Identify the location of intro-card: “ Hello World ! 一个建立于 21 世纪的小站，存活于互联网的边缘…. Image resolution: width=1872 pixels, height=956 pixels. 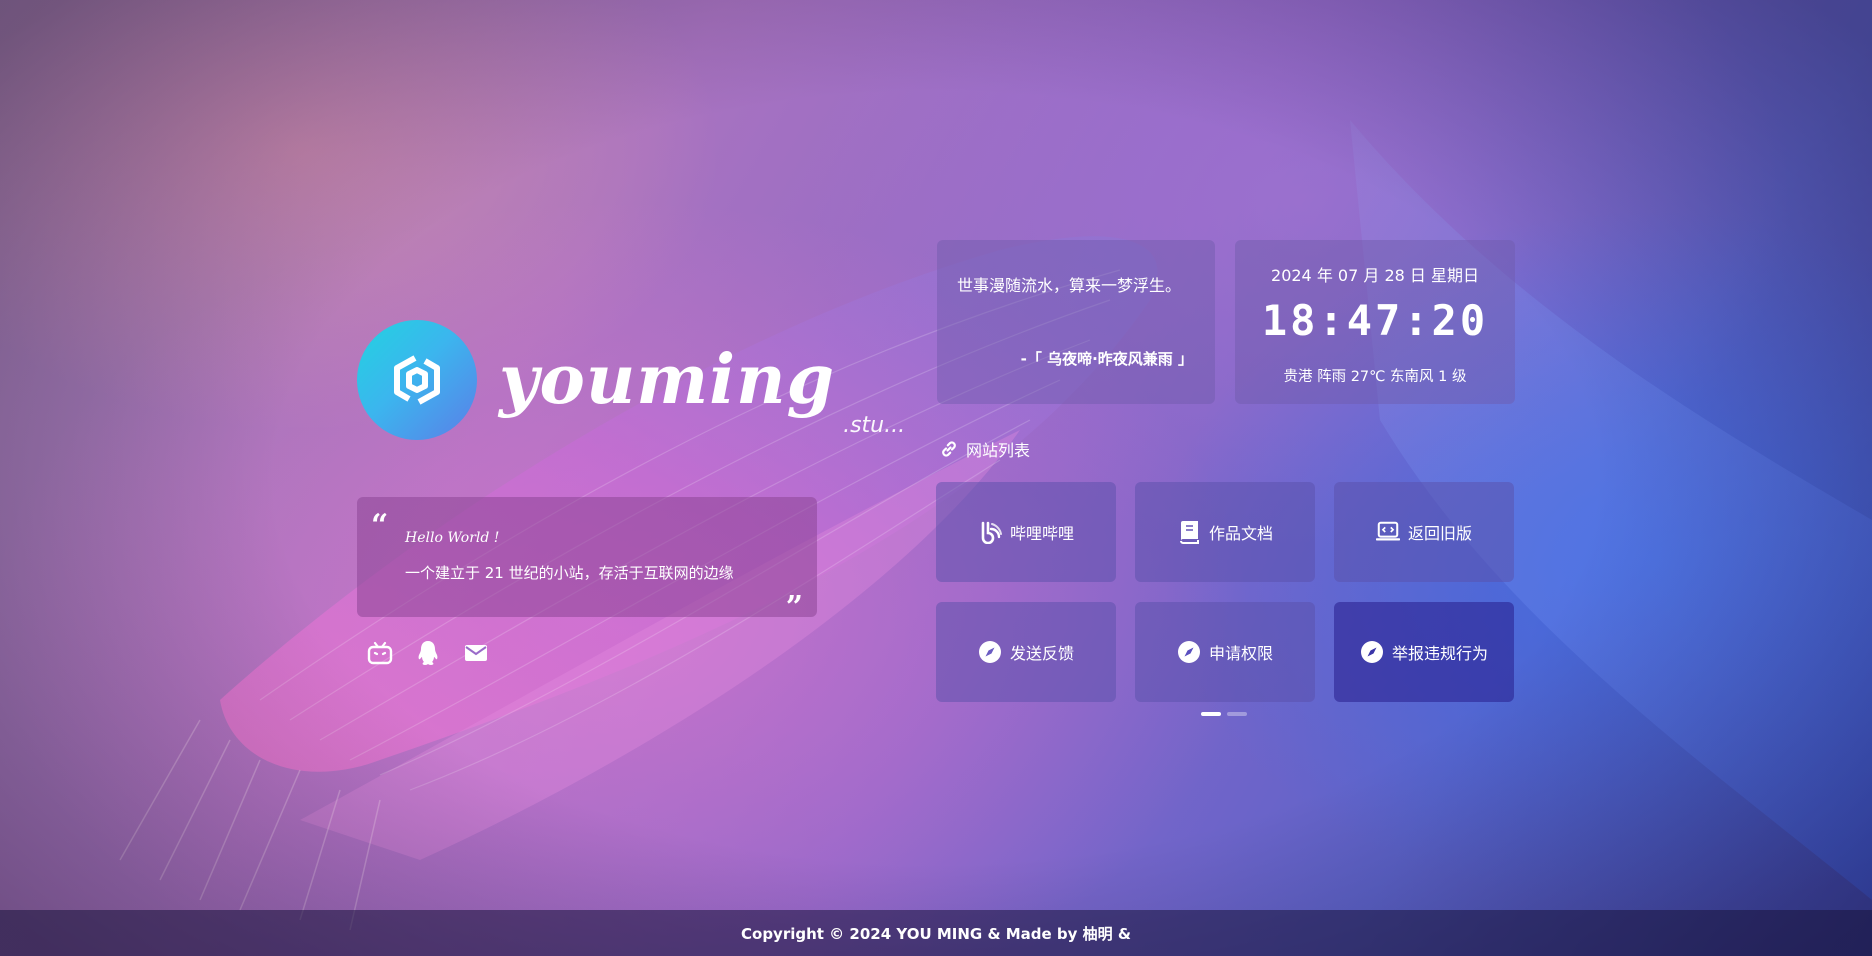
(587, 560).